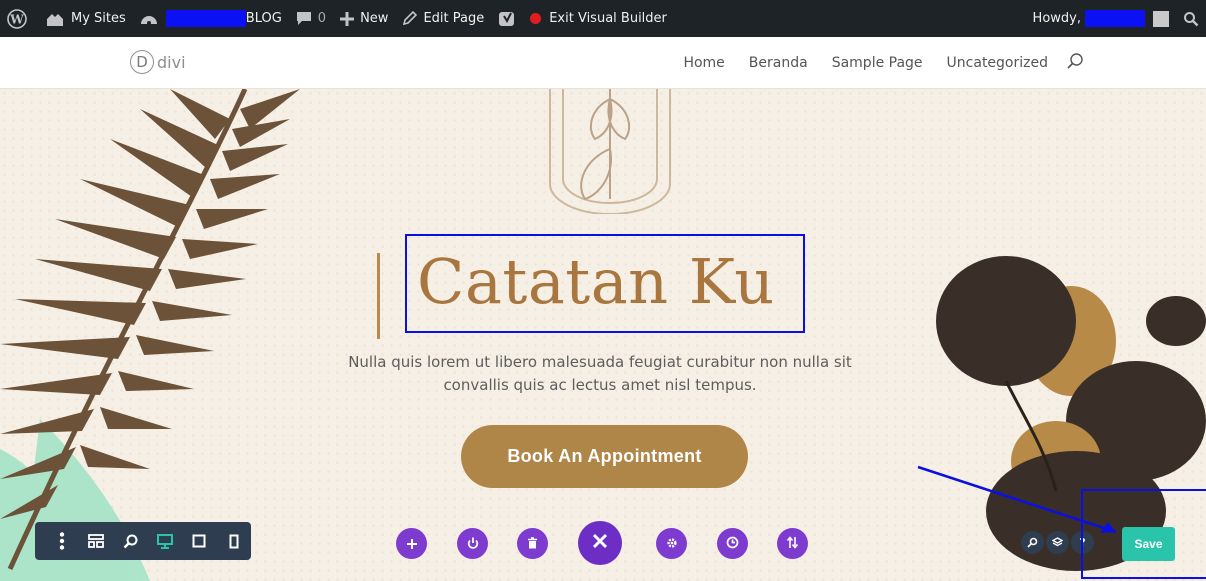 This screenshot has height=581, width=1206. What do you see at coordinates (605, 283) in the screenshot?
I see `annotation-title-box` at bounding box center [605, 283].